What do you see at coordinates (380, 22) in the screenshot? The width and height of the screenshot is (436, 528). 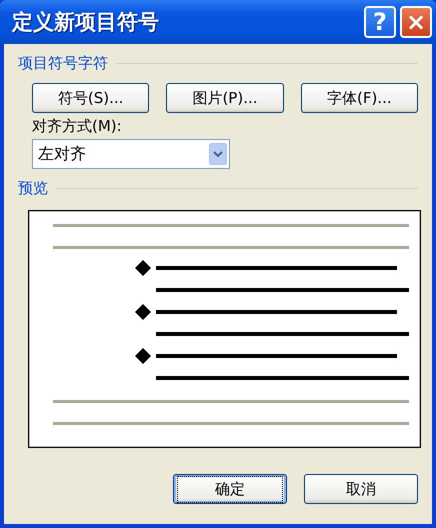 I see `help-button: ?` at bounding box center [380, 22].